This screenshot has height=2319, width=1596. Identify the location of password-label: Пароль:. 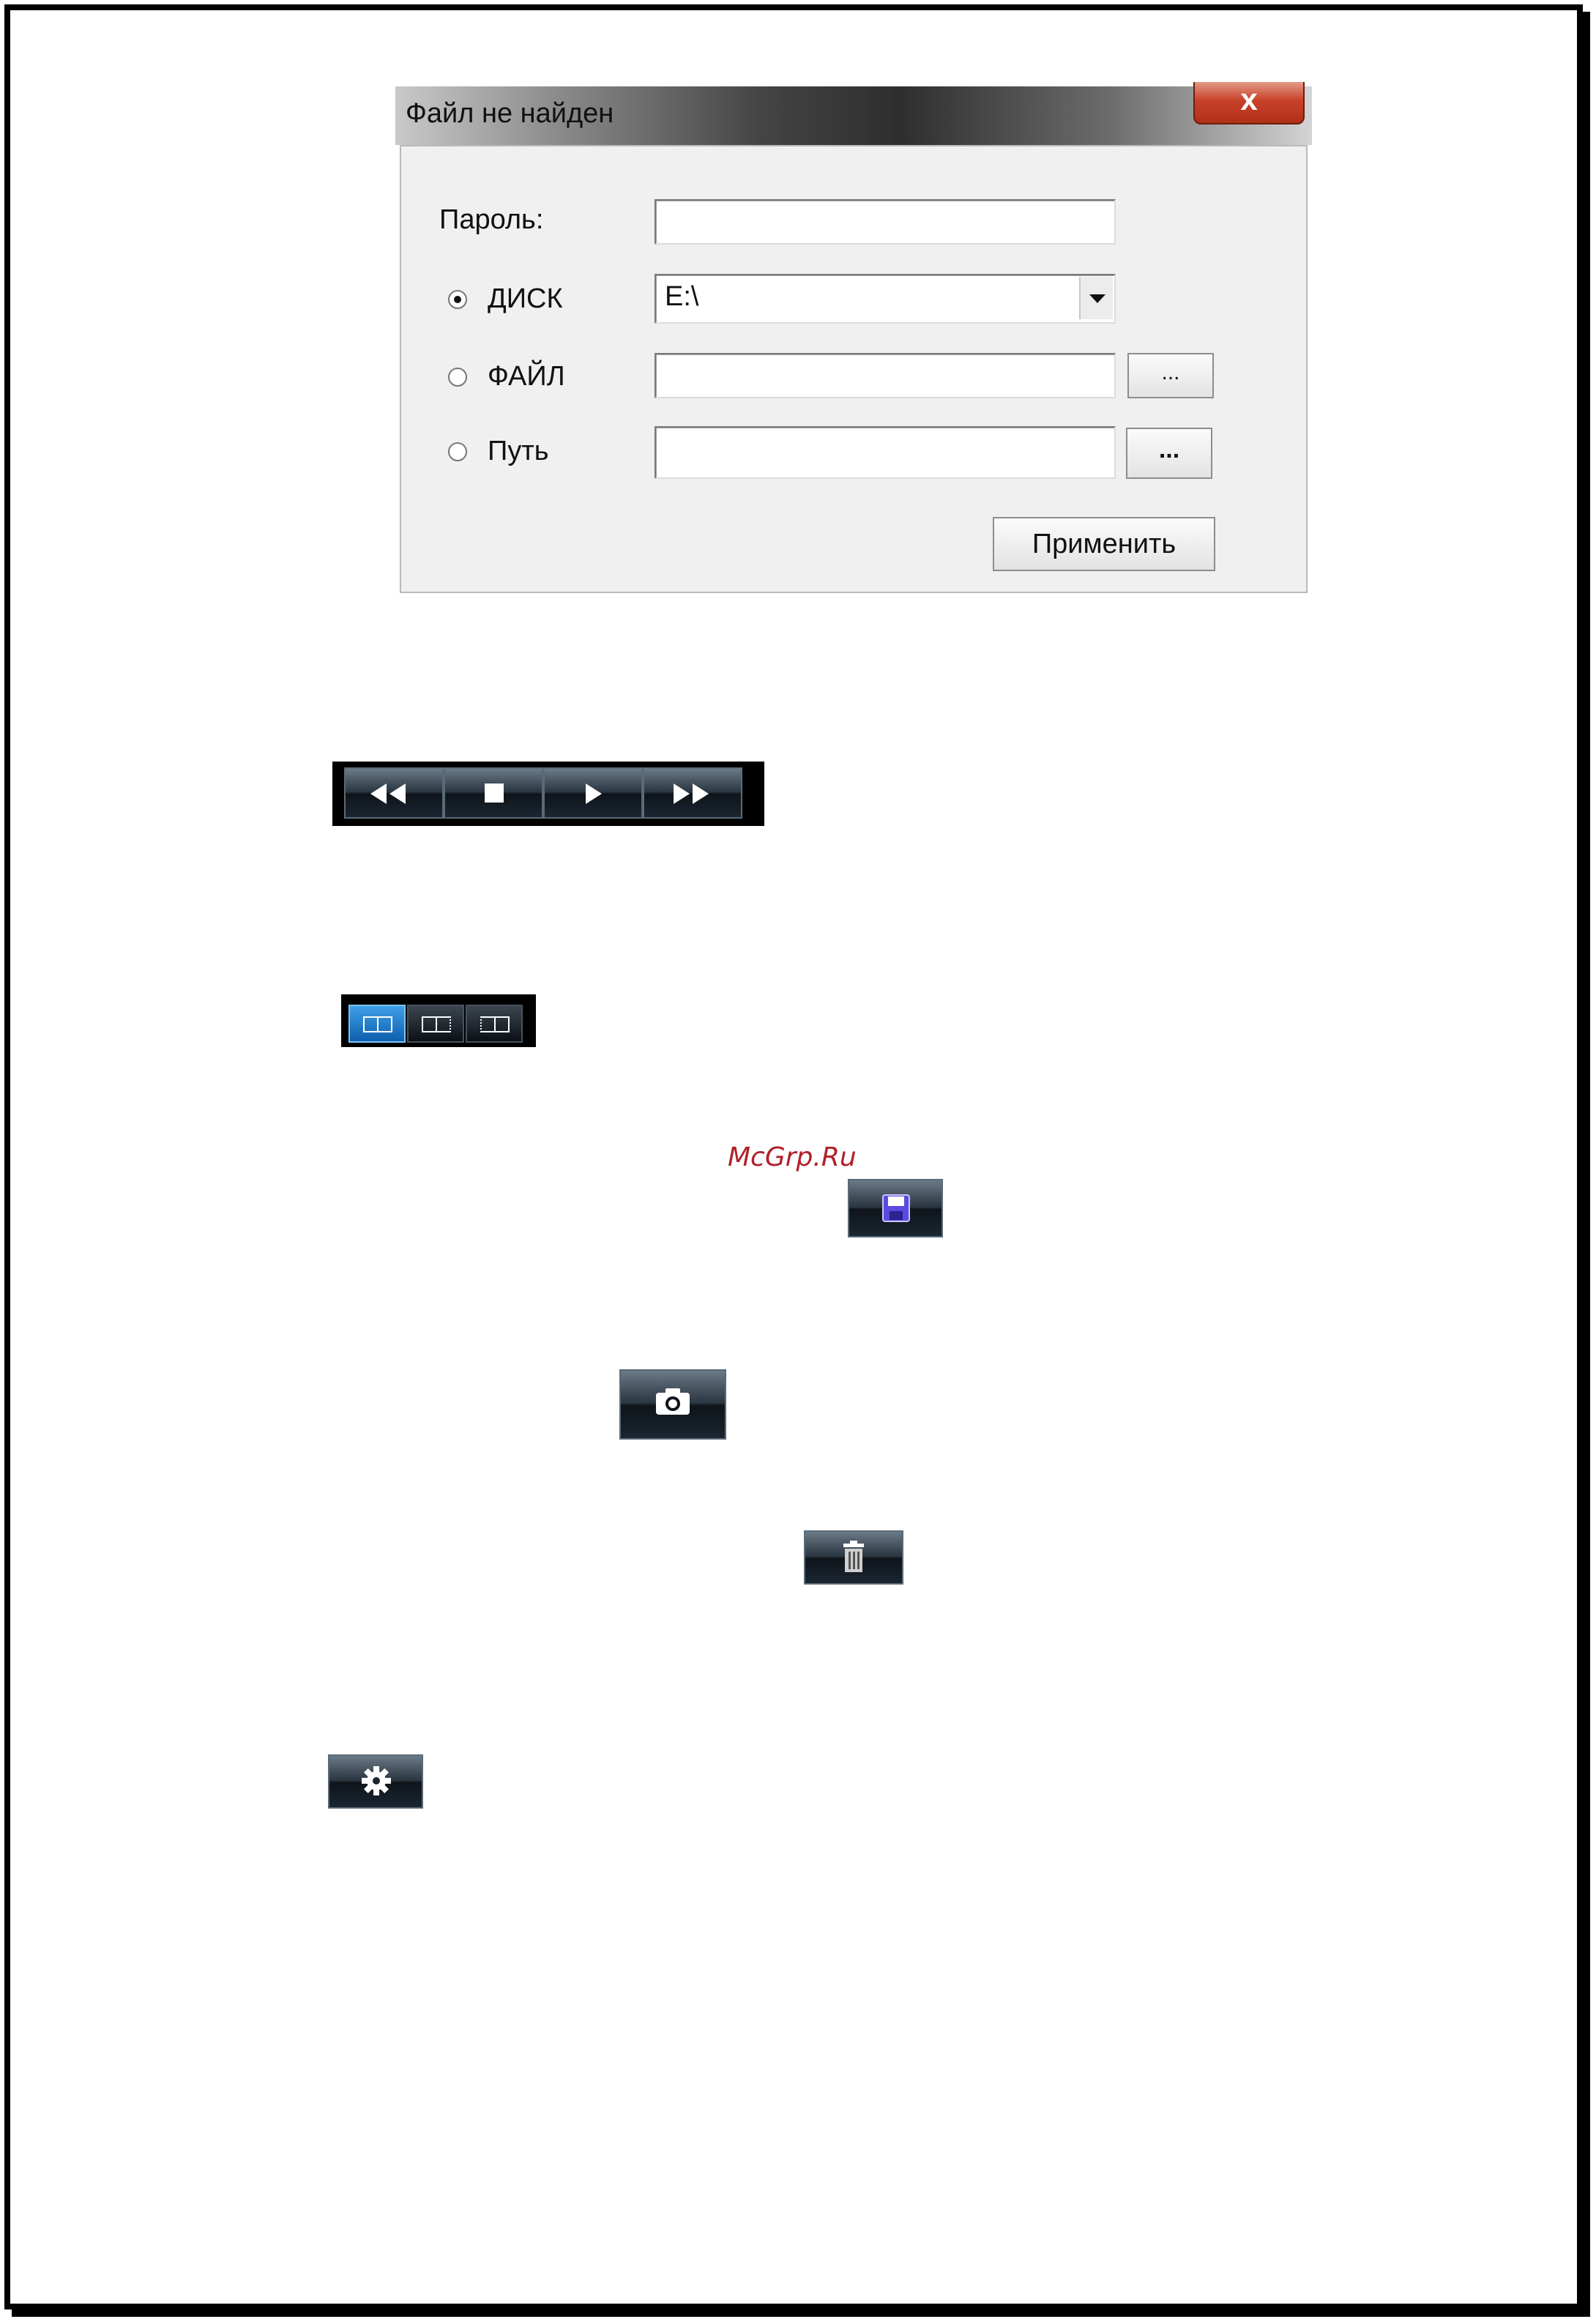
(492, 219).